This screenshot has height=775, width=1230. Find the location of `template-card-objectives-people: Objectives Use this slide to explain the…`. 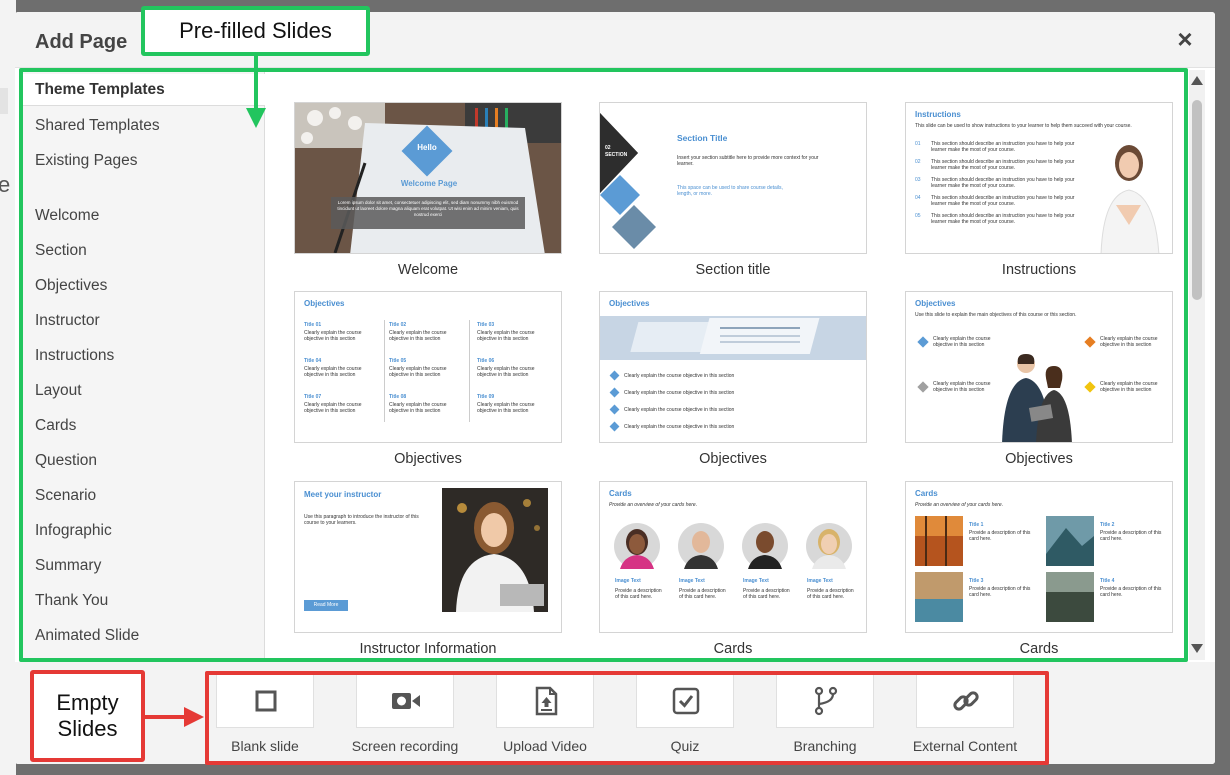

template-card-objectives-people: Objectives Use this slide to explain the… is located at coordinates (1039, 379).